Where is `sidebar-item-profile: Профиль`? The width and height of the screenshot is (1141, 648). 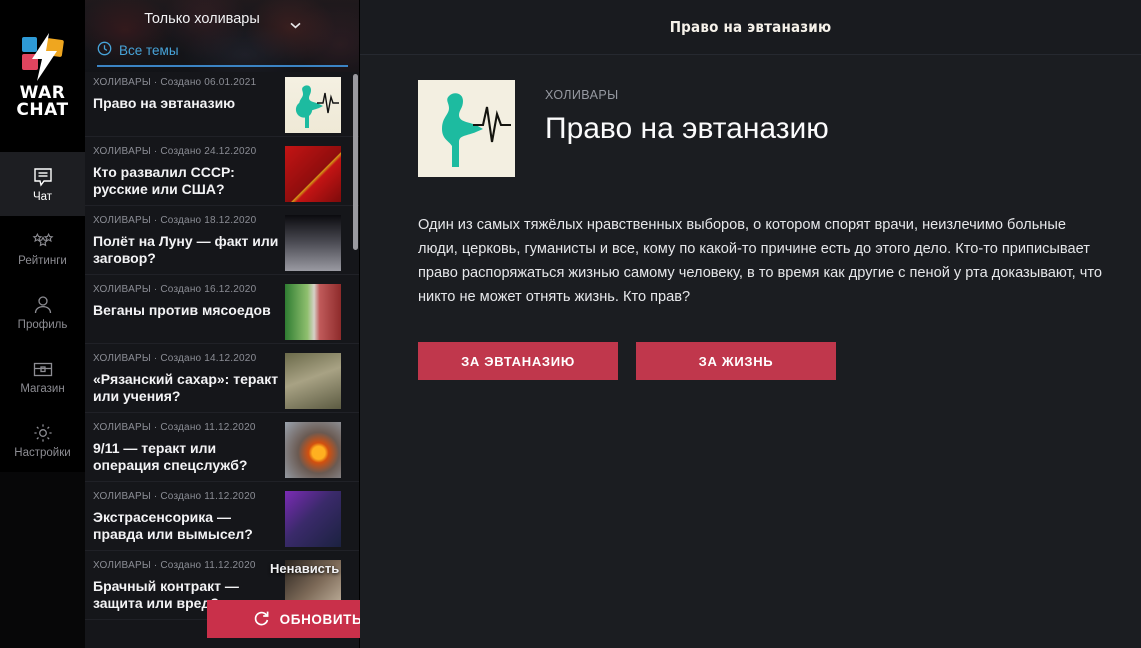
sidebar-item-profile: Профиль is located at coordinates (42, 312).